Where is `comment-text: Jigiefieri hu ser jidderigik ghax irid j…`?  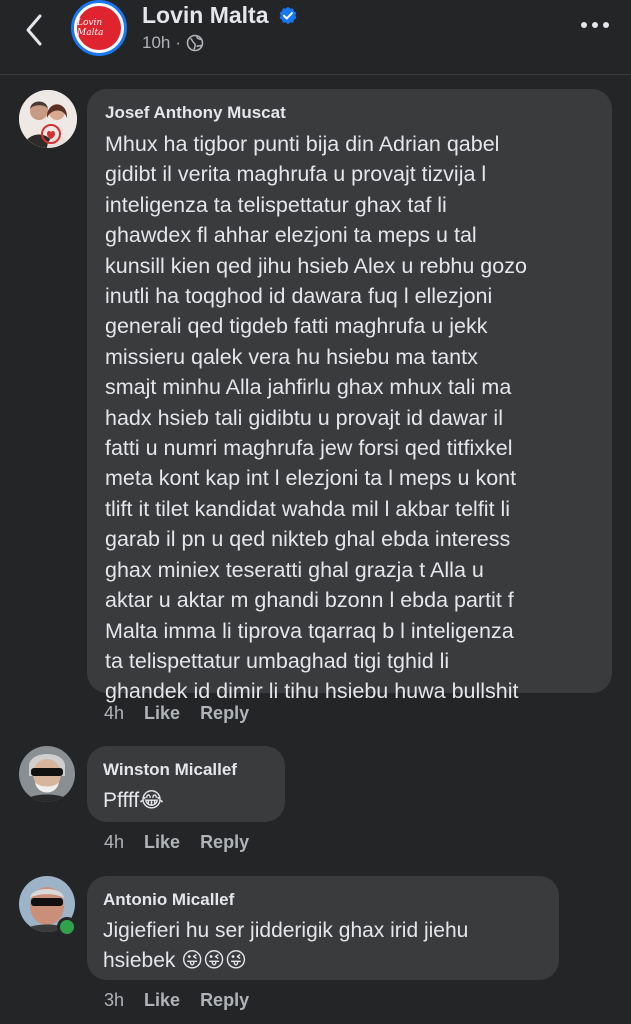
comment-text: Jigiefieri hu ser jidderigik ghax irid j… is located at coordinates (286, 946).